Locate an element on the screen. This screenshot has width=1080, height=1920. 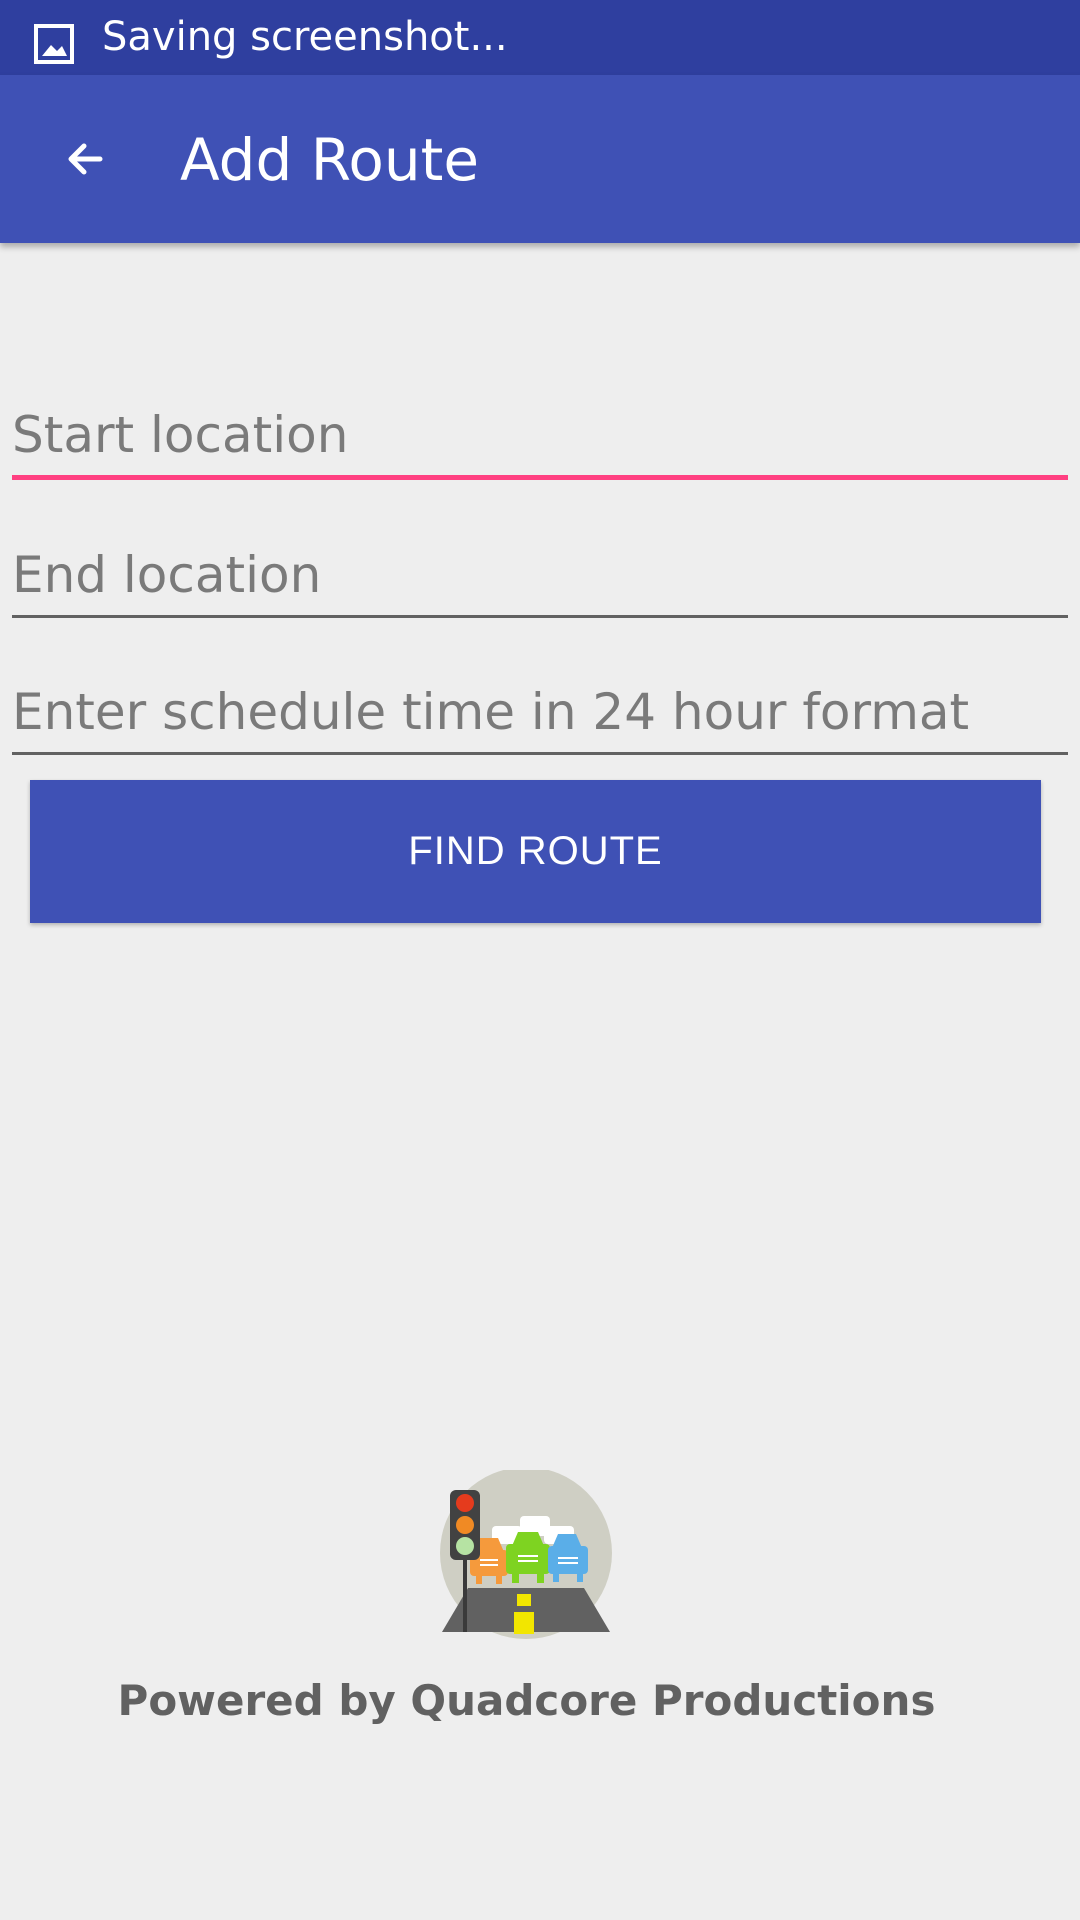
traffic-jam-logo is located at coordinates (524, 1553).